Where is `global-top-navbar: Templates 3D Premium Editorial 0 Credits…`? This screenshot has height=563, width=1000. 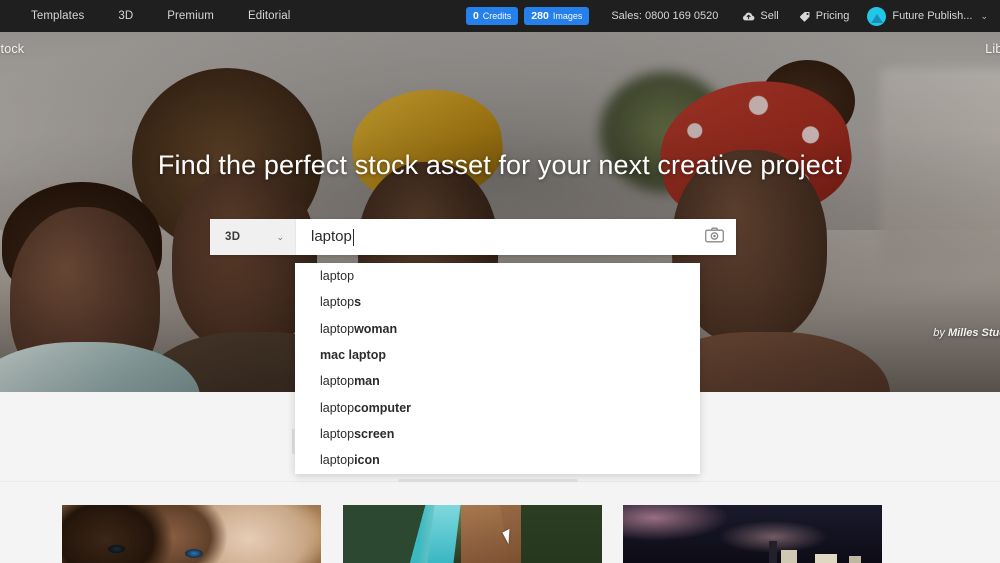 global-top-navbar: Templates 3D Premium Editorial 0 Credits… is located at coordinates (500, 16).